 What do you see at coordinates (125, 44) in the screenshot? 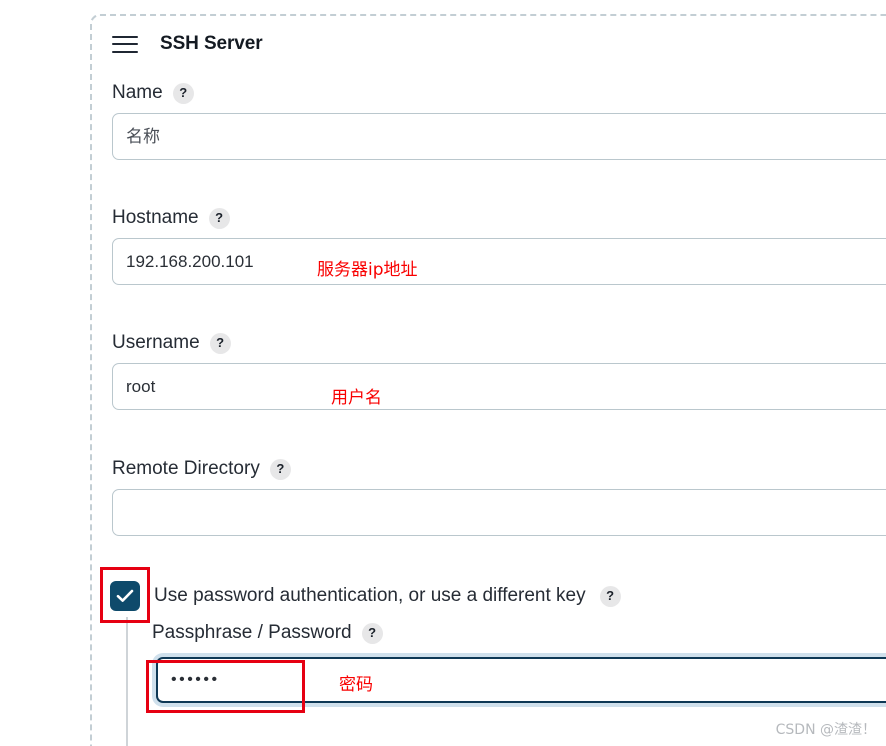
I see `hamburger-icon` at bounding box center [125, 44].